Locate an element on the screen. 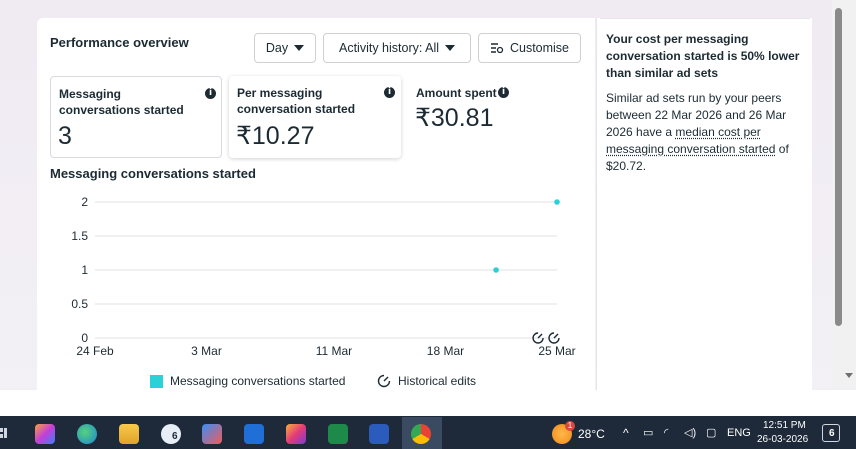  chrome-icon is located at coordinates (421, 434).